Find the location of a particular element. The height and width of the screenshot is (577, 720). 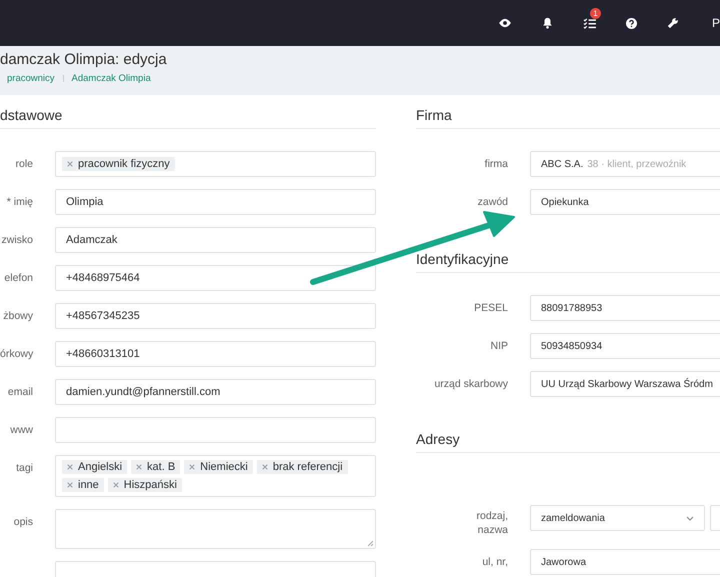

field-label: rodzaj, nazwa is located at coordinates (491, 523).